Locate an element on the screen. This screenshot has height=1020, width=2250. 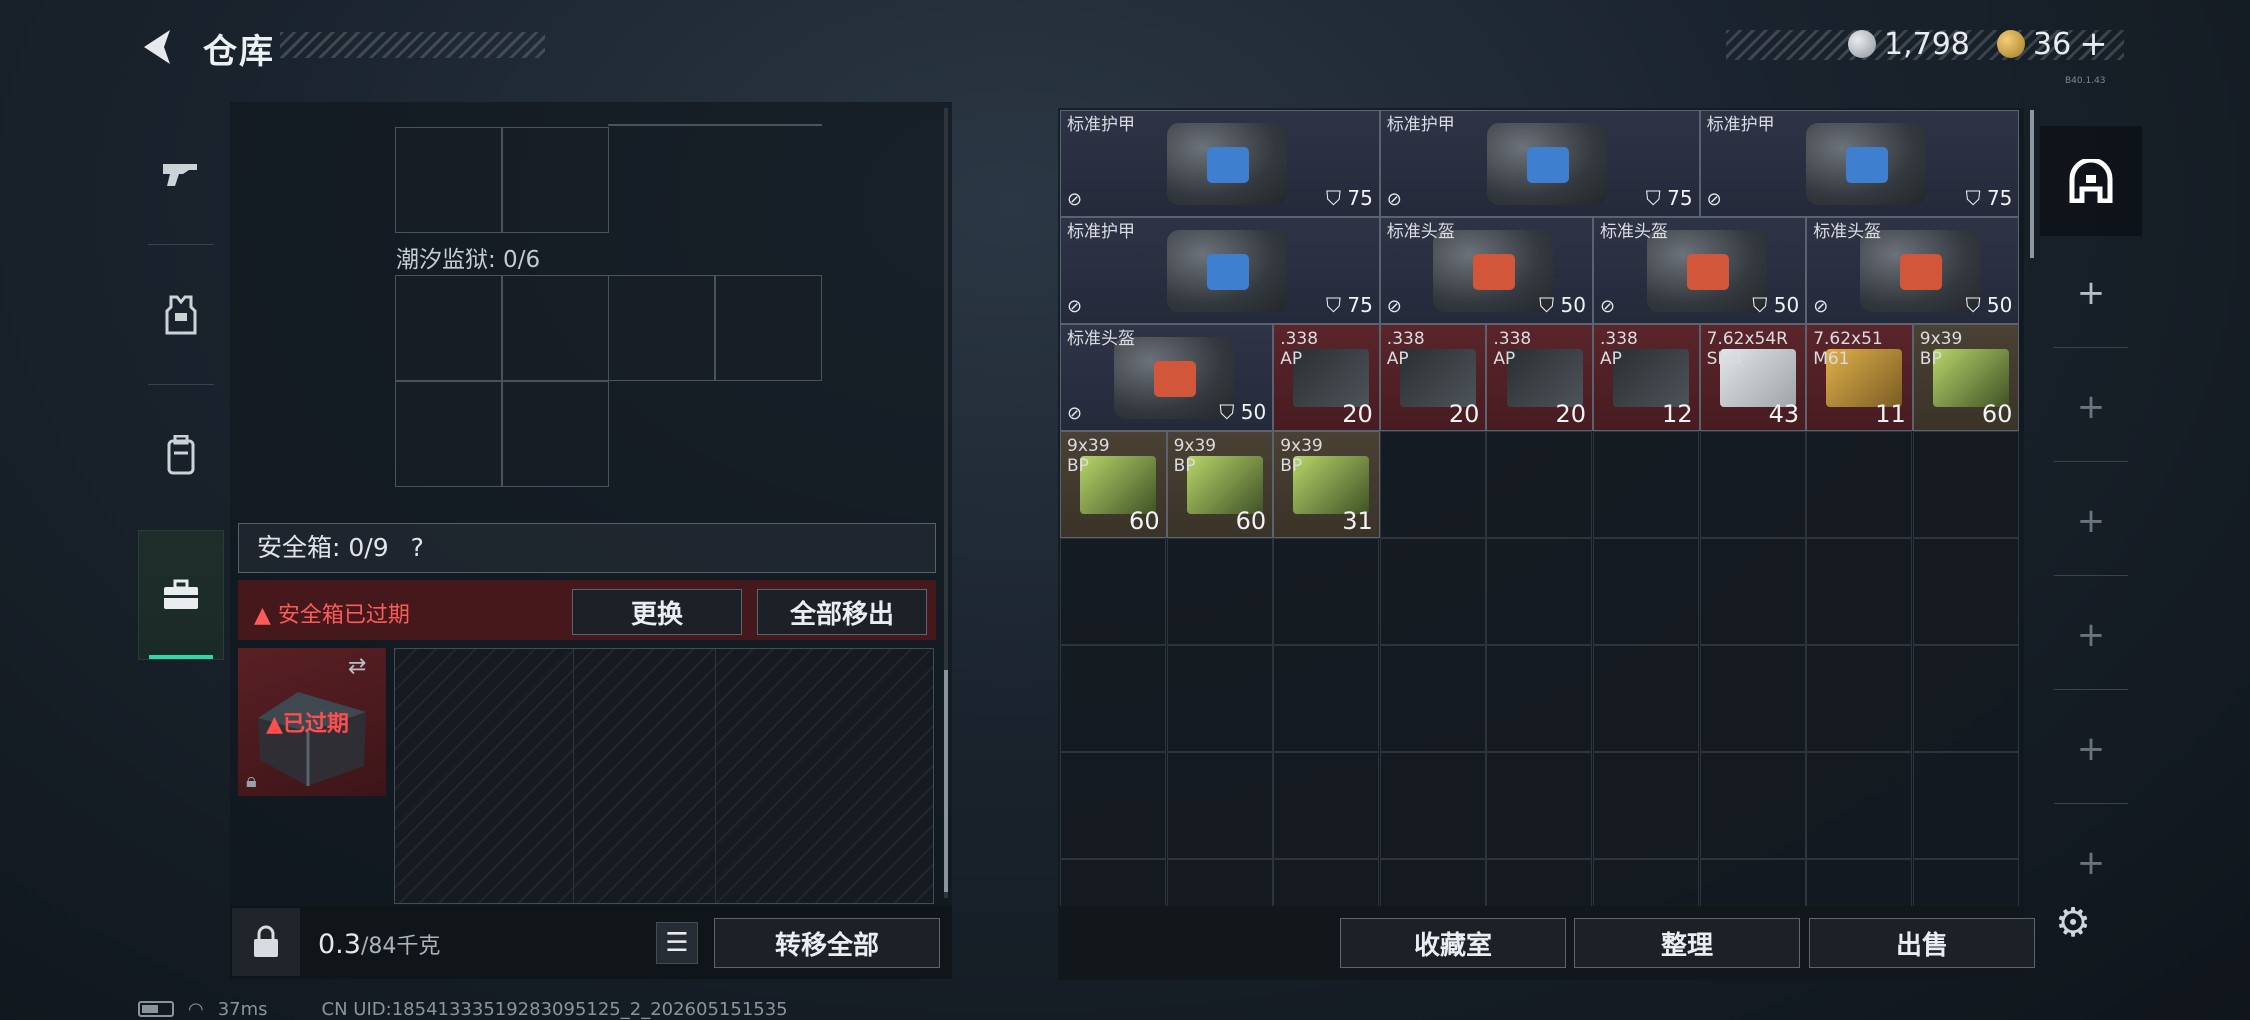
weight-lock-icon is located at coordinates (266, 942).